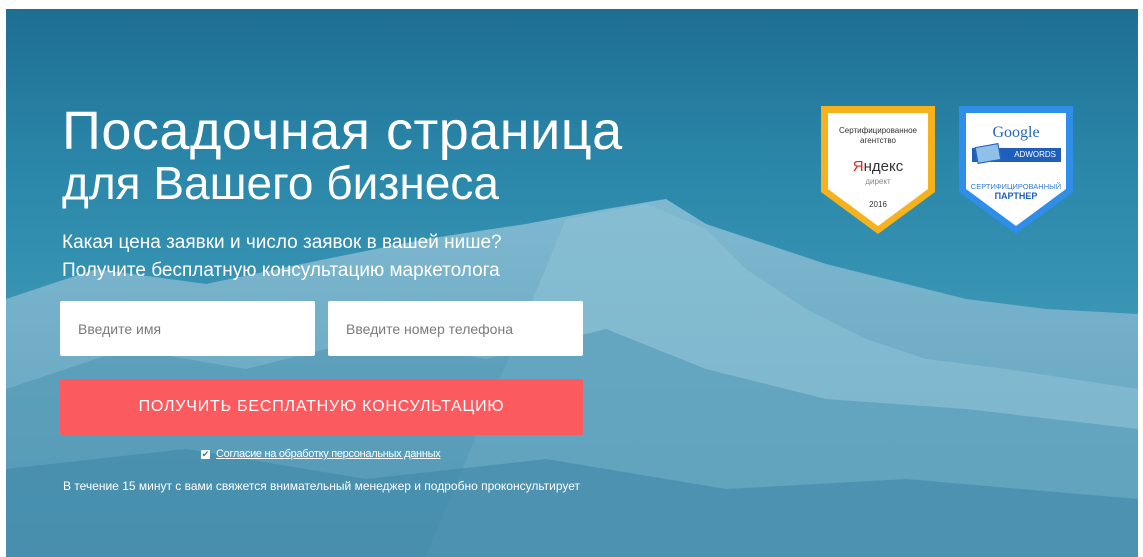 The height and width of the screenshot is (557, 1143). What do you see at coordinates (321, 407) in the screenshot?
I see `get-free-consultation-button: ПОЛУЧИТЬ БЕСПЛАТНУЮ КОНСУЛЬТАЦИЮ` at bounding box center [321, 407].